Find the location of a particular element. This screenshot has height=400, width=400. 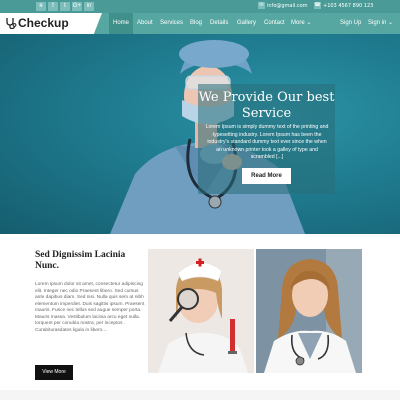

nav-signin: Sign in ⌄ is located at coordinates (380, 23).